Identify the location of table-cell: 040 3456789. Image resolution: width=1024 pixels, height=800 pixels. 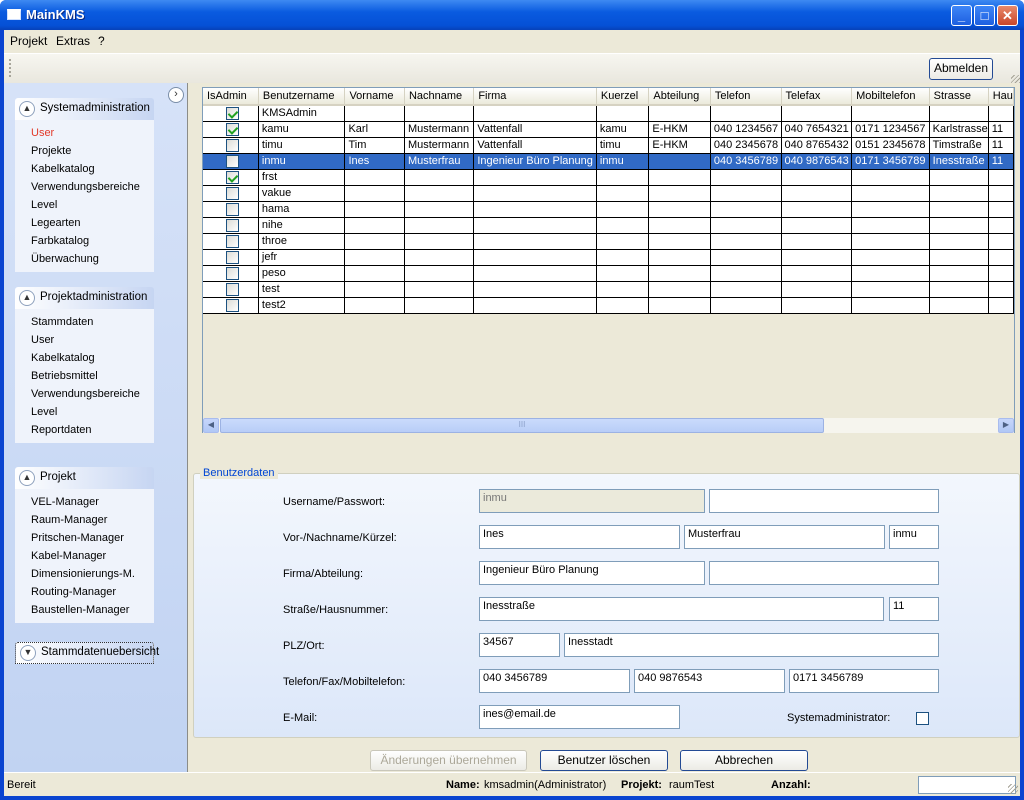
(746, 161).